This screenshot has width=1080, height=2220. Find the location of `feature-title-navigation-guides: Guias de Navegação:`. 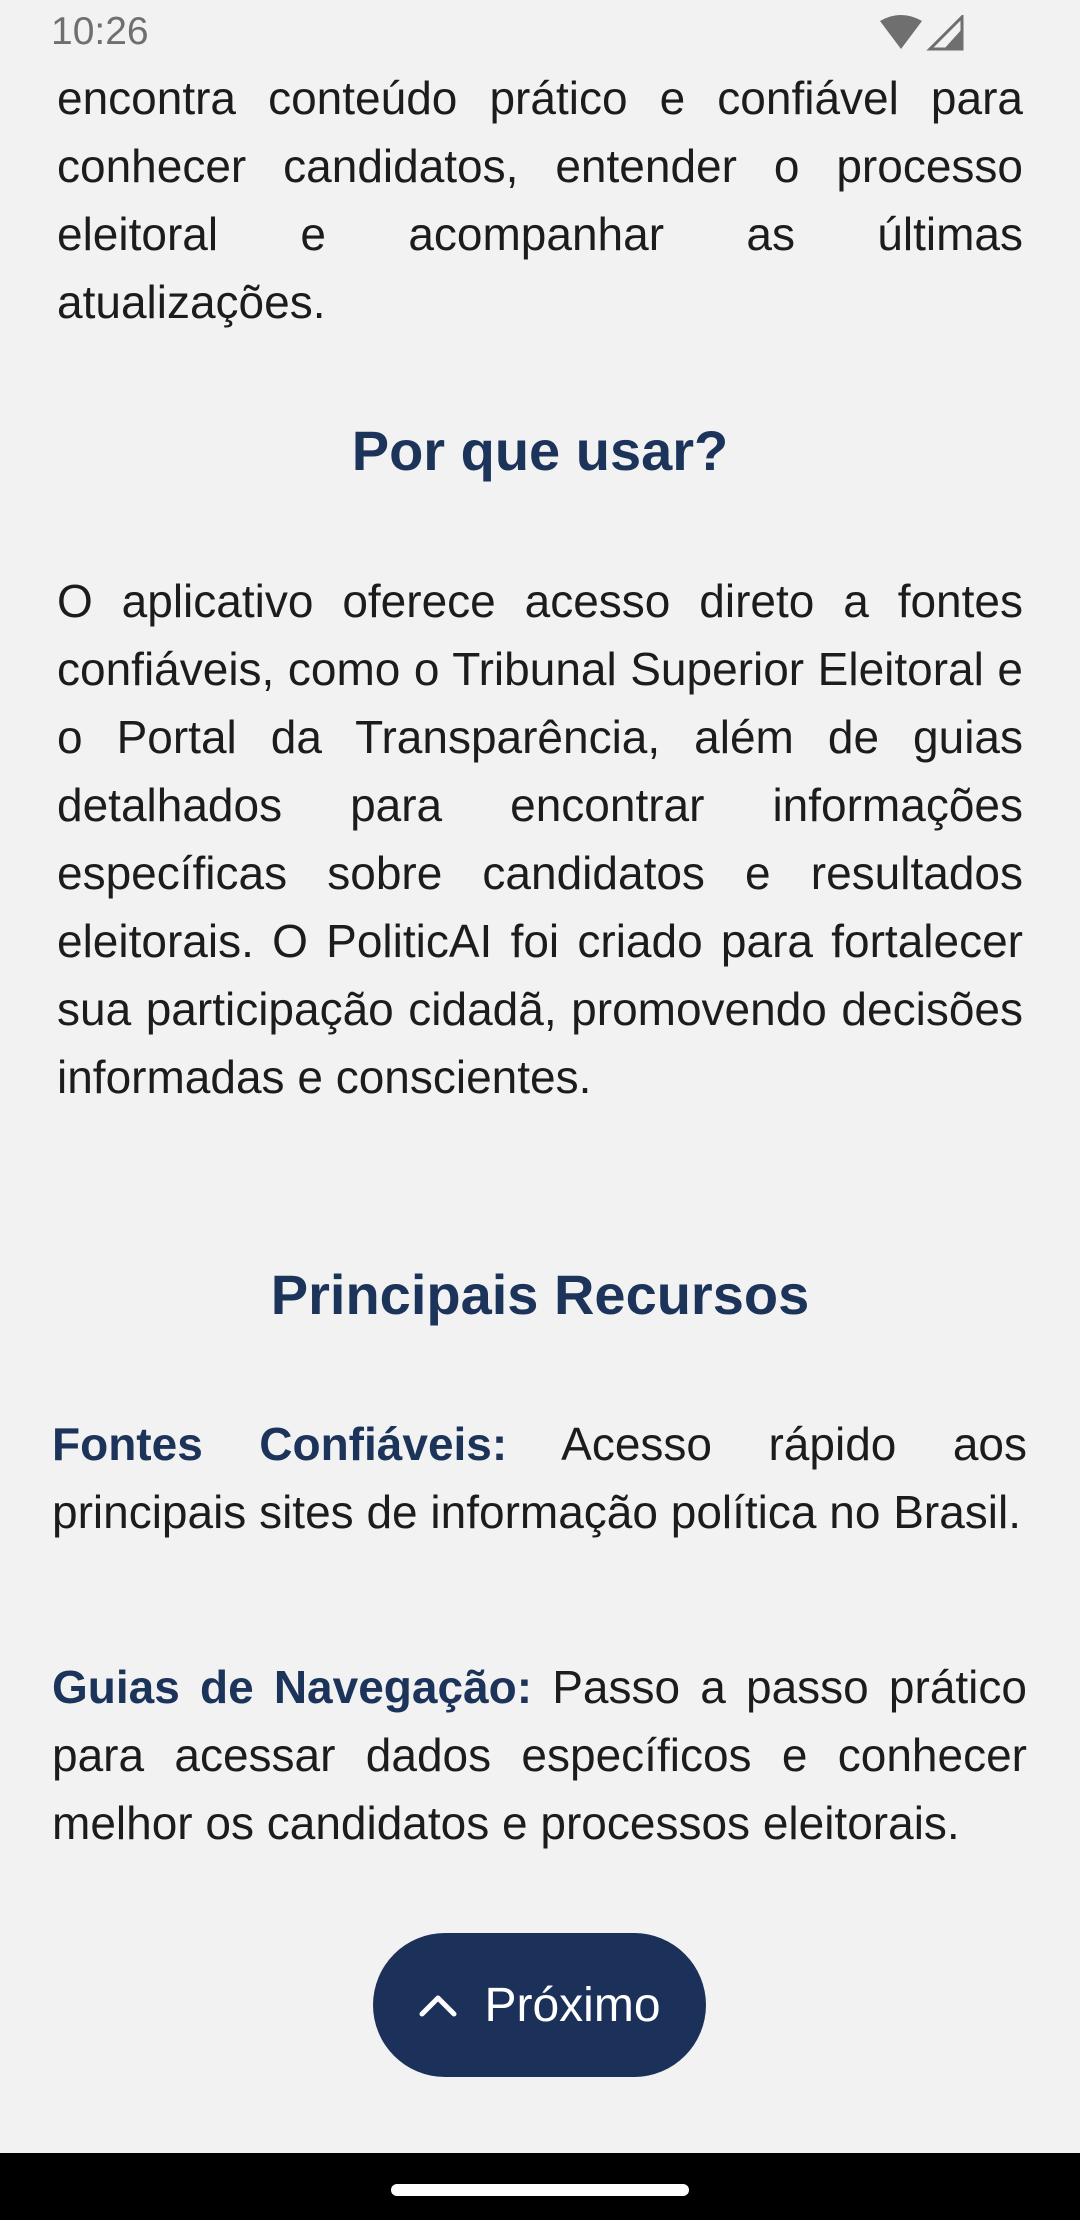

feature-title-navigation-guides: Guias de Navegação: is located at coordinates (292, 1687).